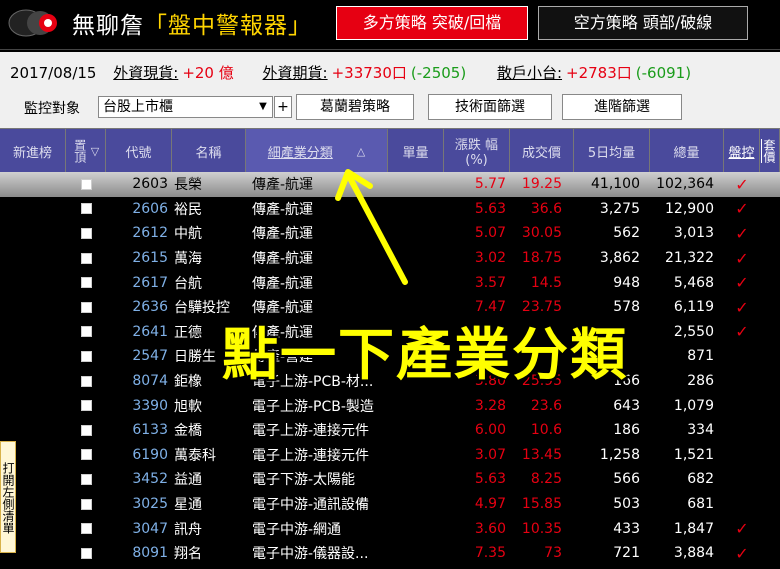 The width and height of the screenshot is (780, 569). What do you see at coordinates (477, 151) in the screenshot?
I see `col-change: 漲跌 幅 (%)` at bounding box center [477, 151].